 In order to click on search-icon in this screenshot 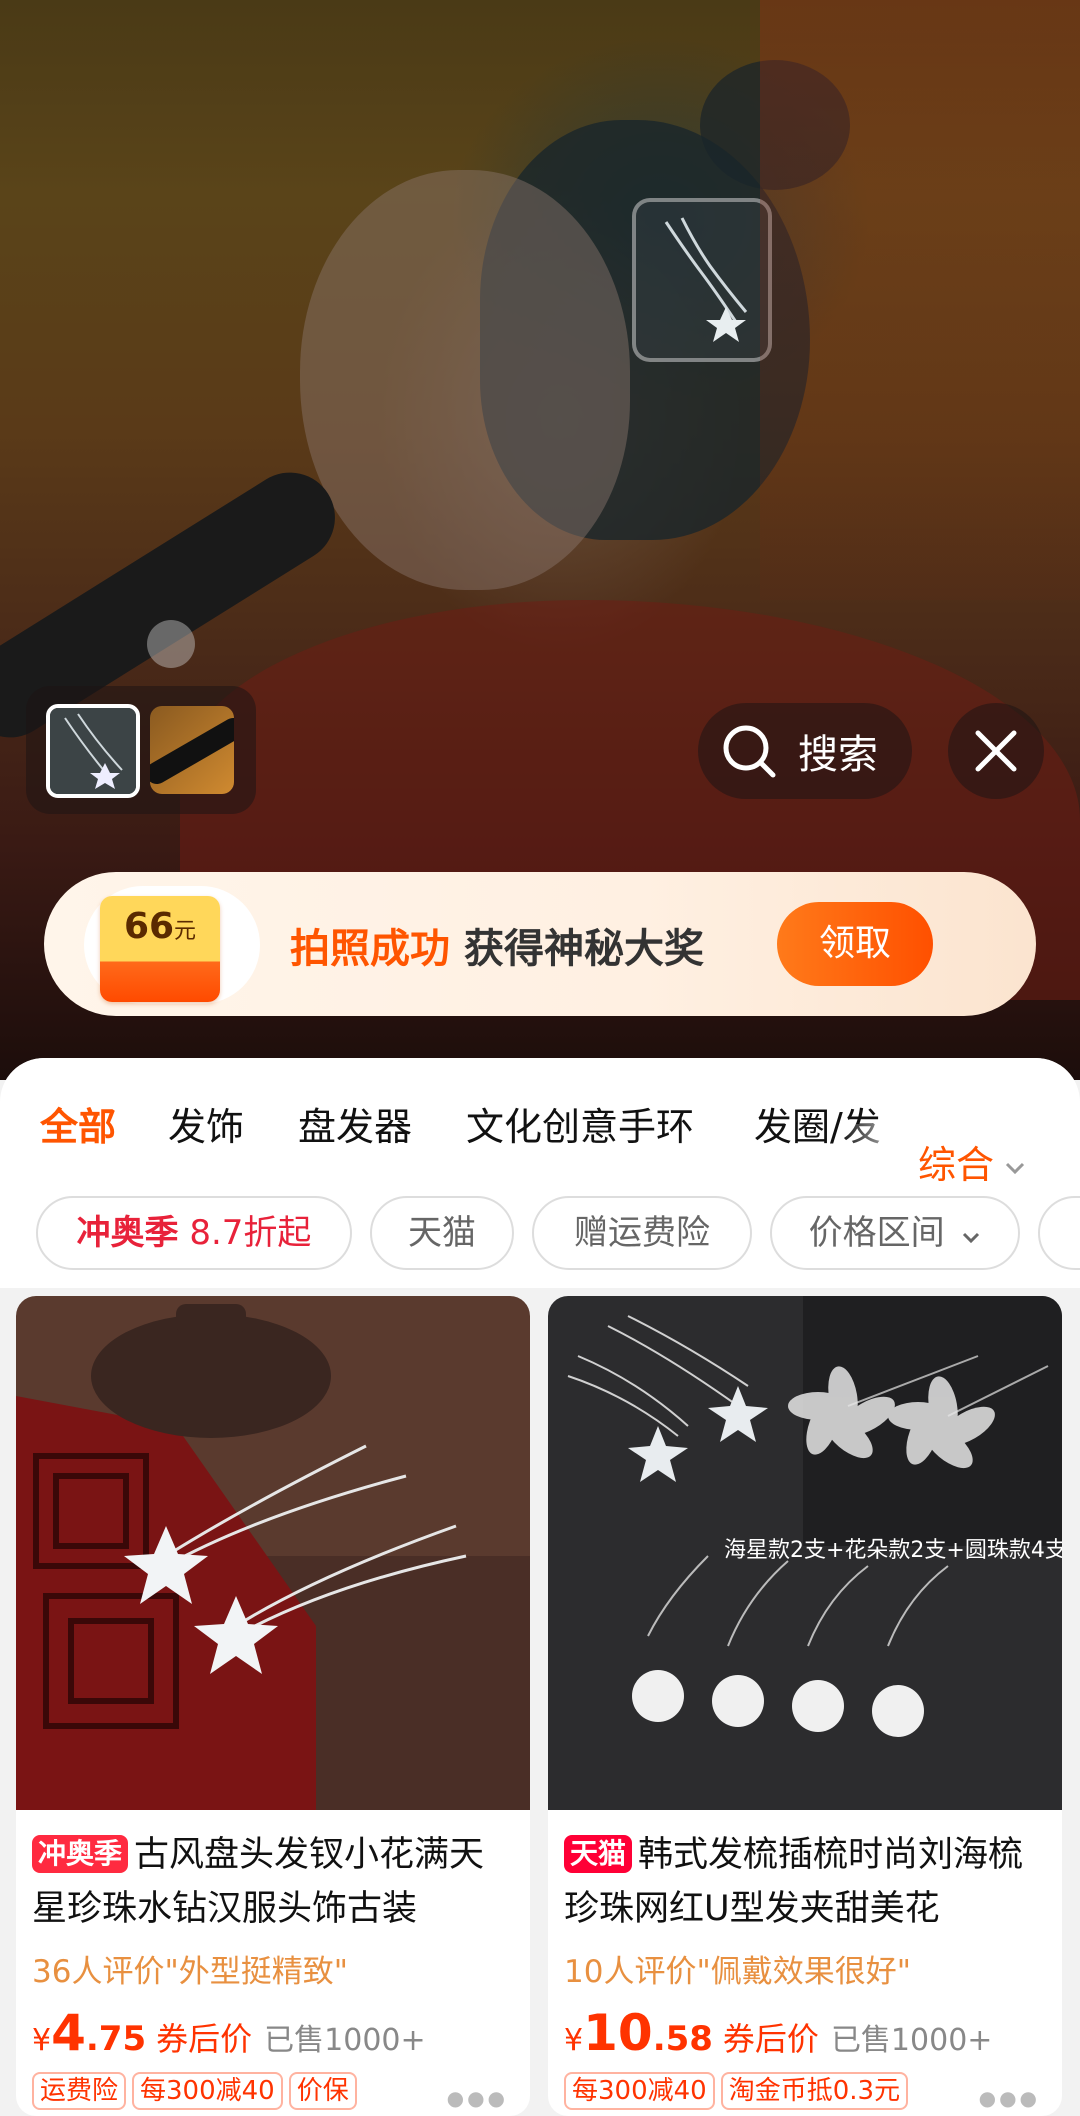, I will do `click(749, 751)`.